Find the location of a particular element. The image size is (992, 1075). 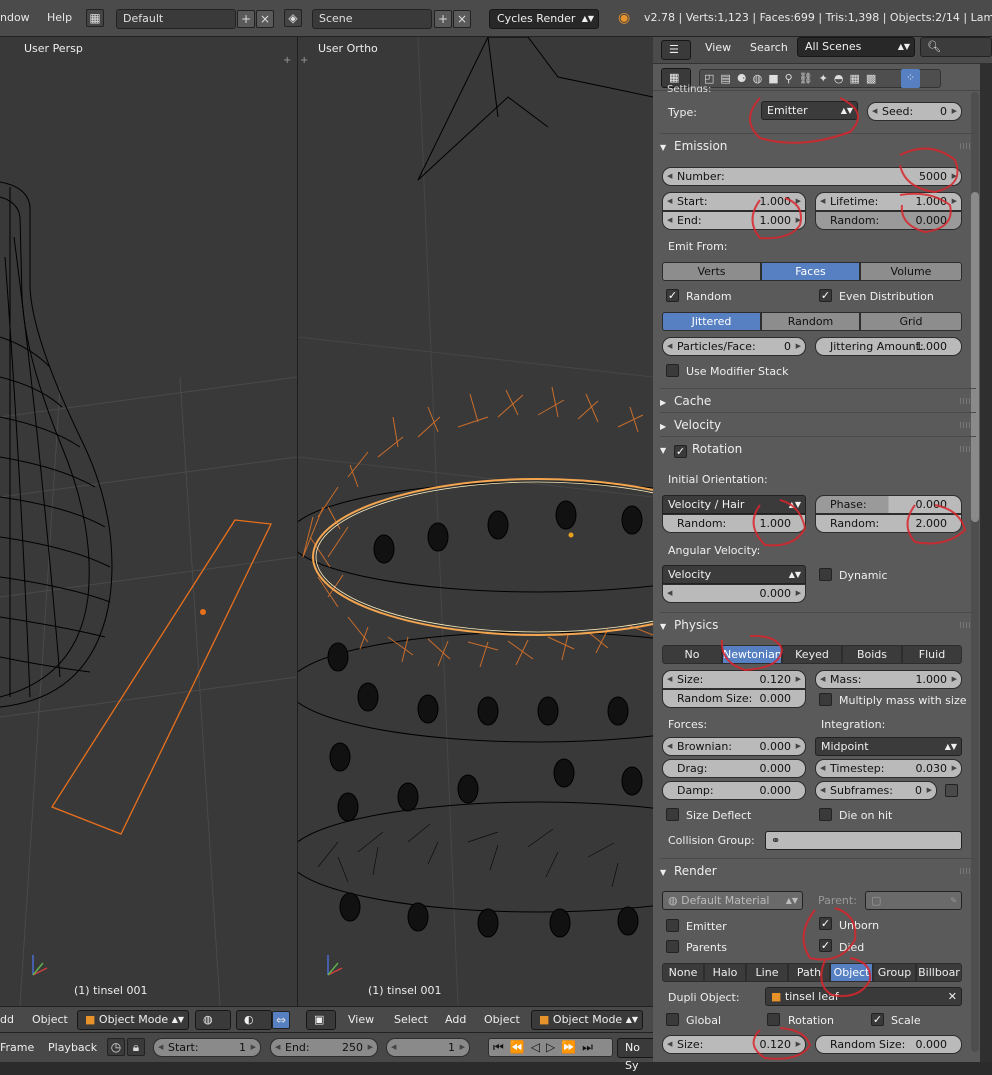

angular-mode-select: Velocity ▲▼ is located at coordinates (734, 574).